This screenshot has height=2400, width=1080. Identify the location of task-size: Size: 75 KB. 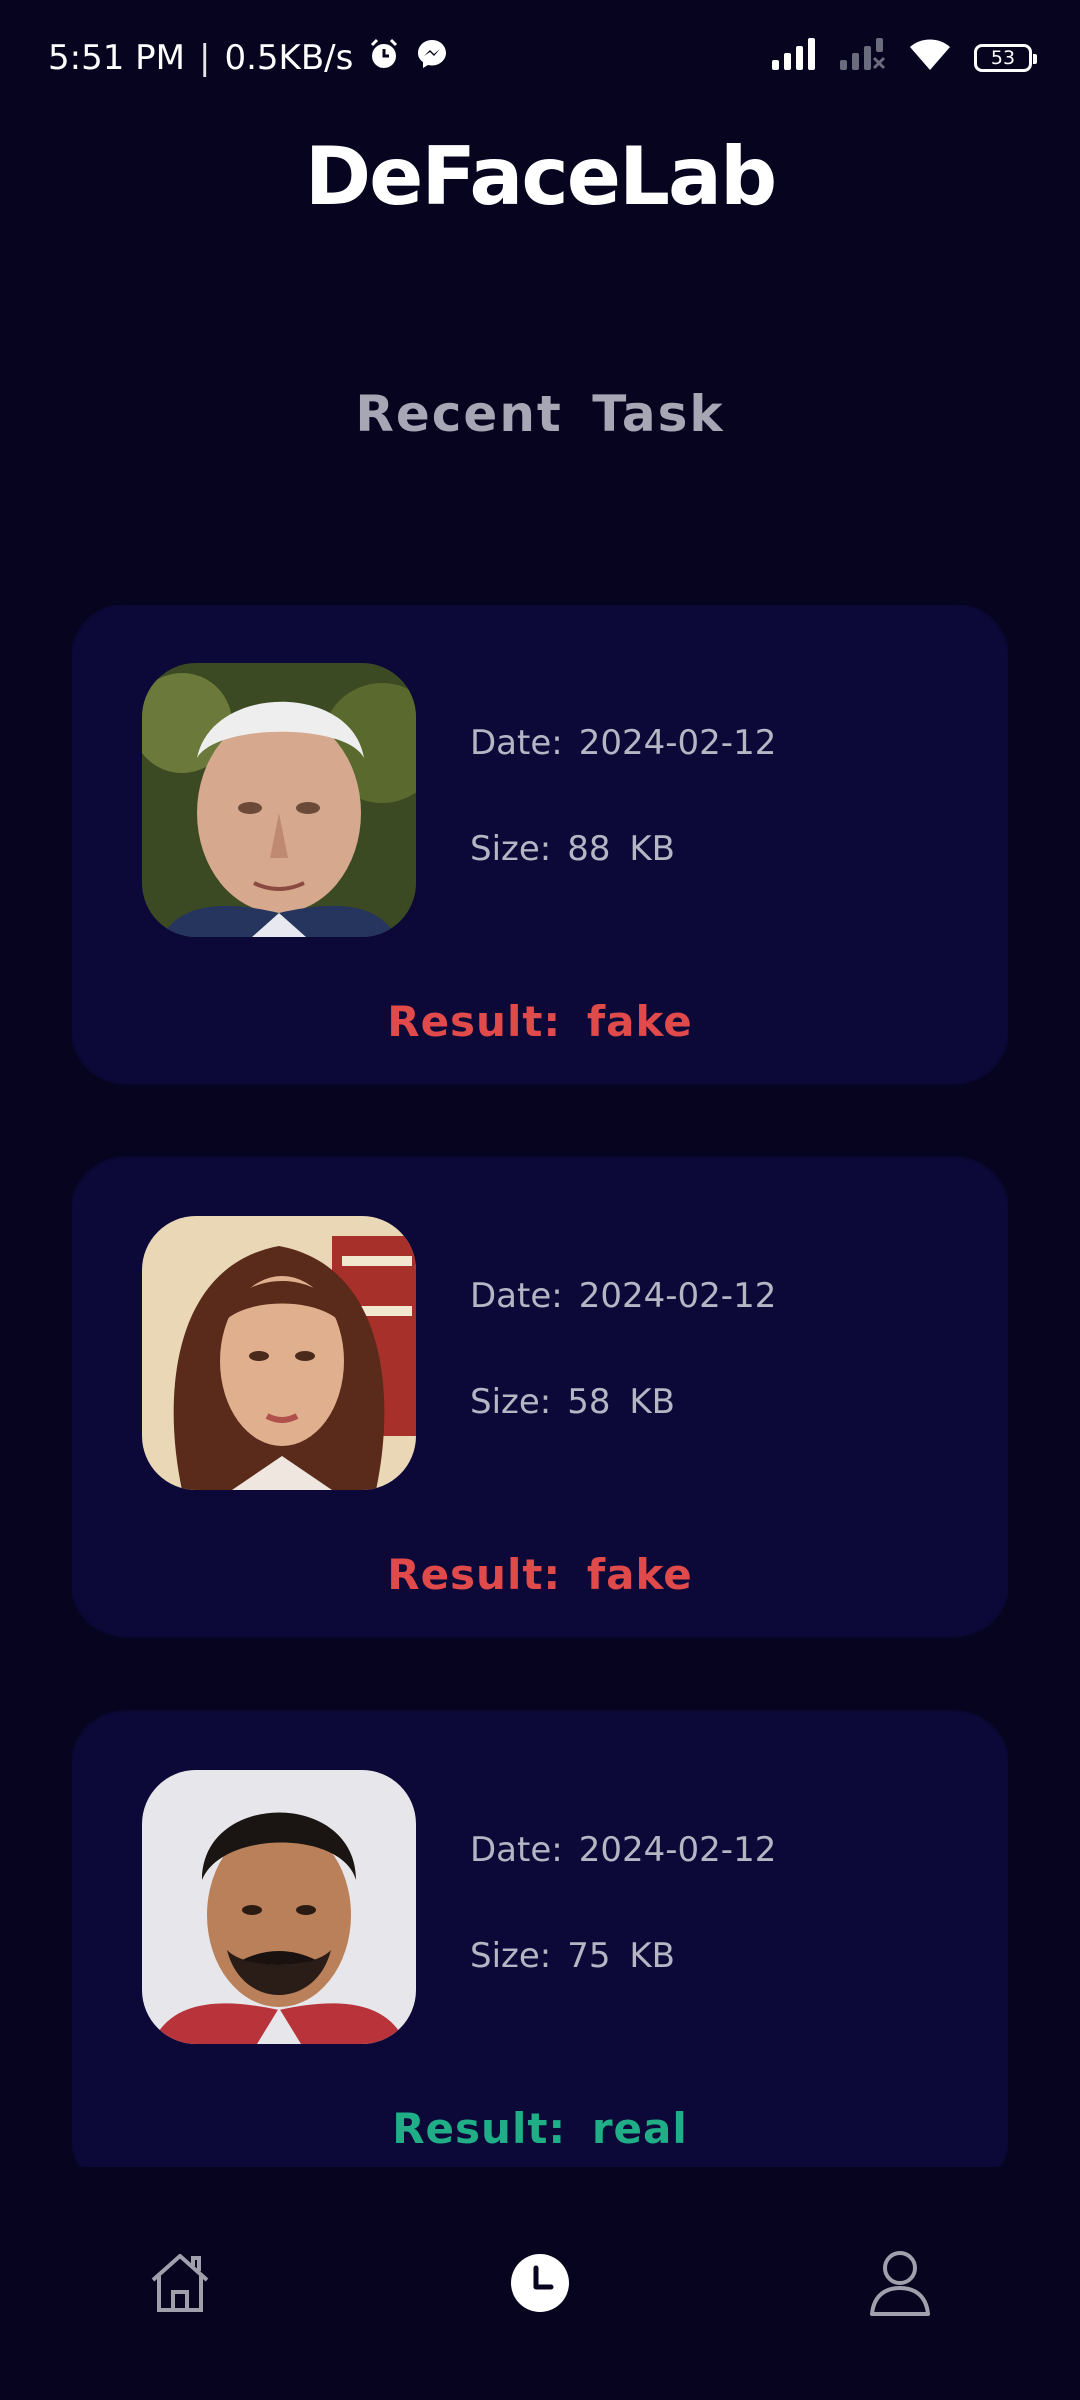
(572, 1956).